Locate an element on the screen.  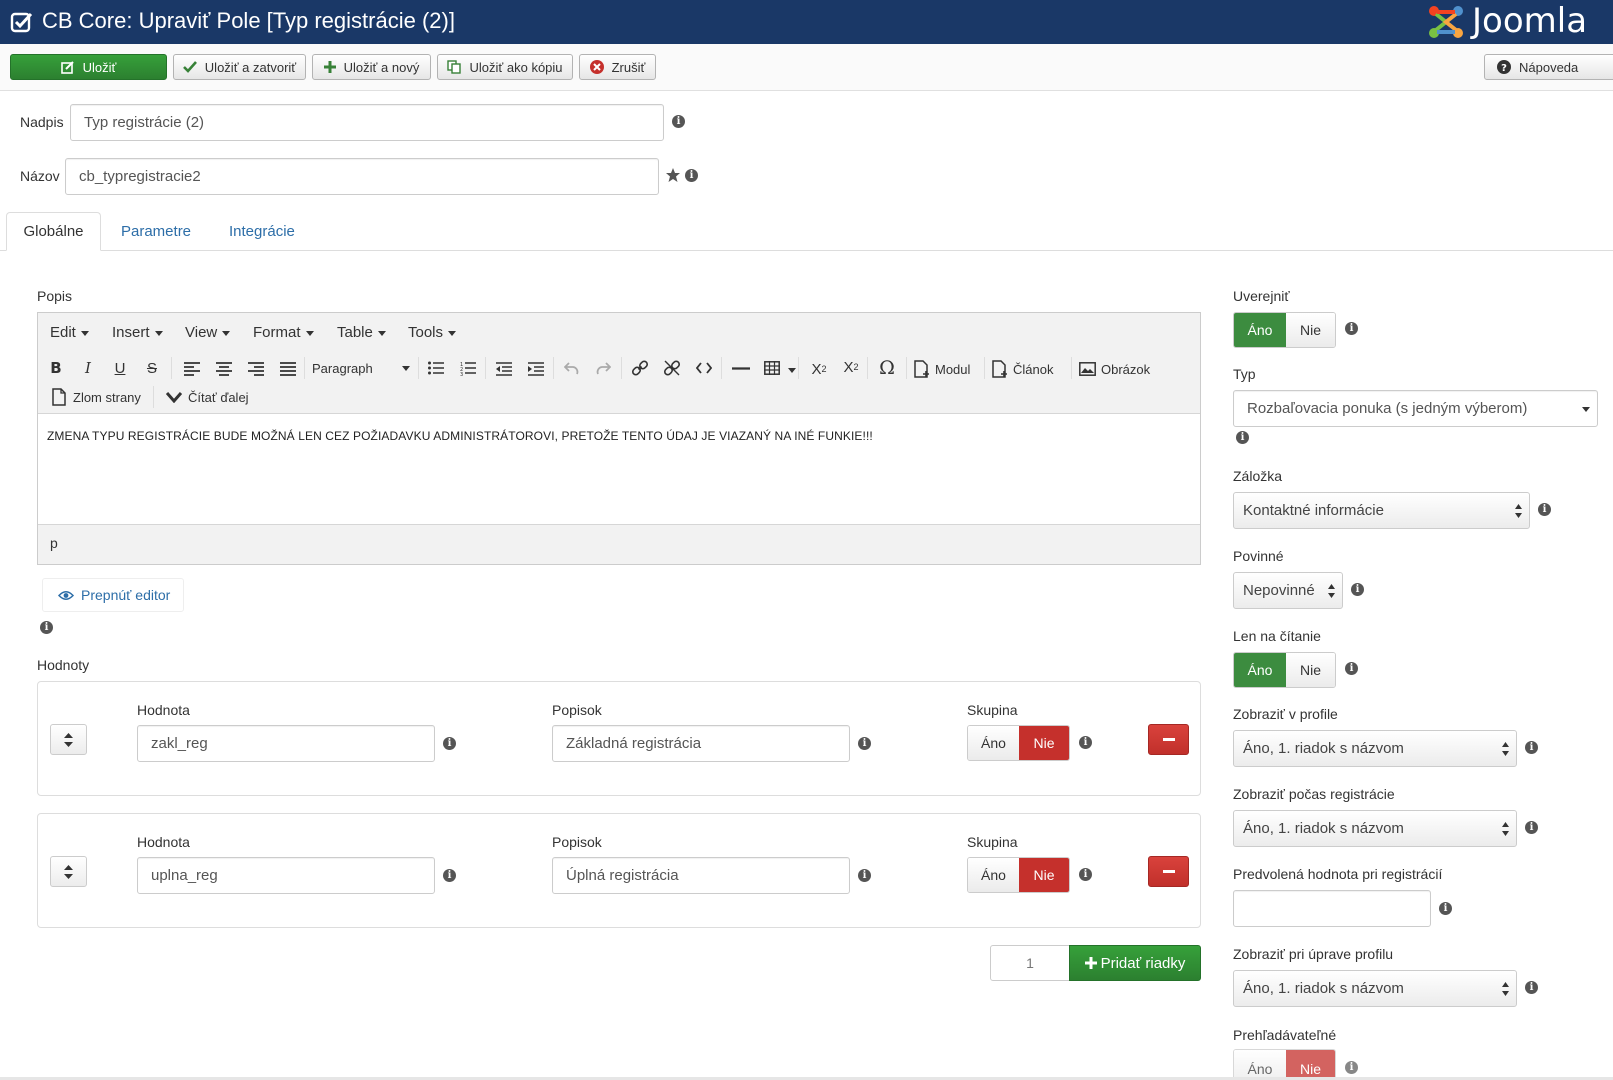
default-value-info-icon: i is located at coordinates (1445, 908).